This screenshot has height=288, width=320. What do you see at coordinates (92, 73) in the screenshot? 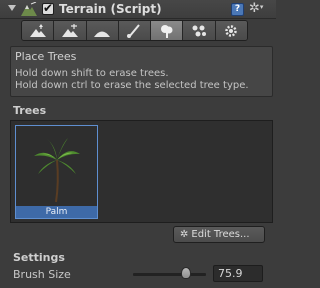
I see `help-line-shift: Hold down shift to erase trees.` at bounding box center [92, 73].